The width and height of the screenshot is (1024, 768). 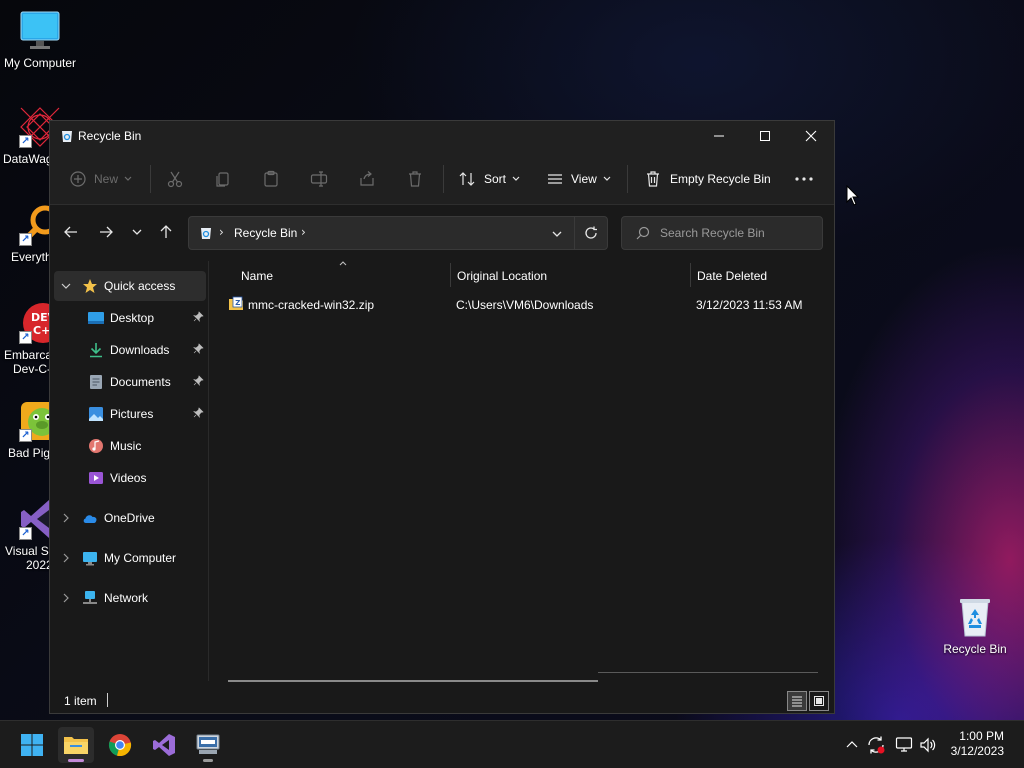 What do you see at coordinates (40, 40) in the screenshot?
I see `desktop-icon-my-computer: My Computer` at bounding box center [40, 40].